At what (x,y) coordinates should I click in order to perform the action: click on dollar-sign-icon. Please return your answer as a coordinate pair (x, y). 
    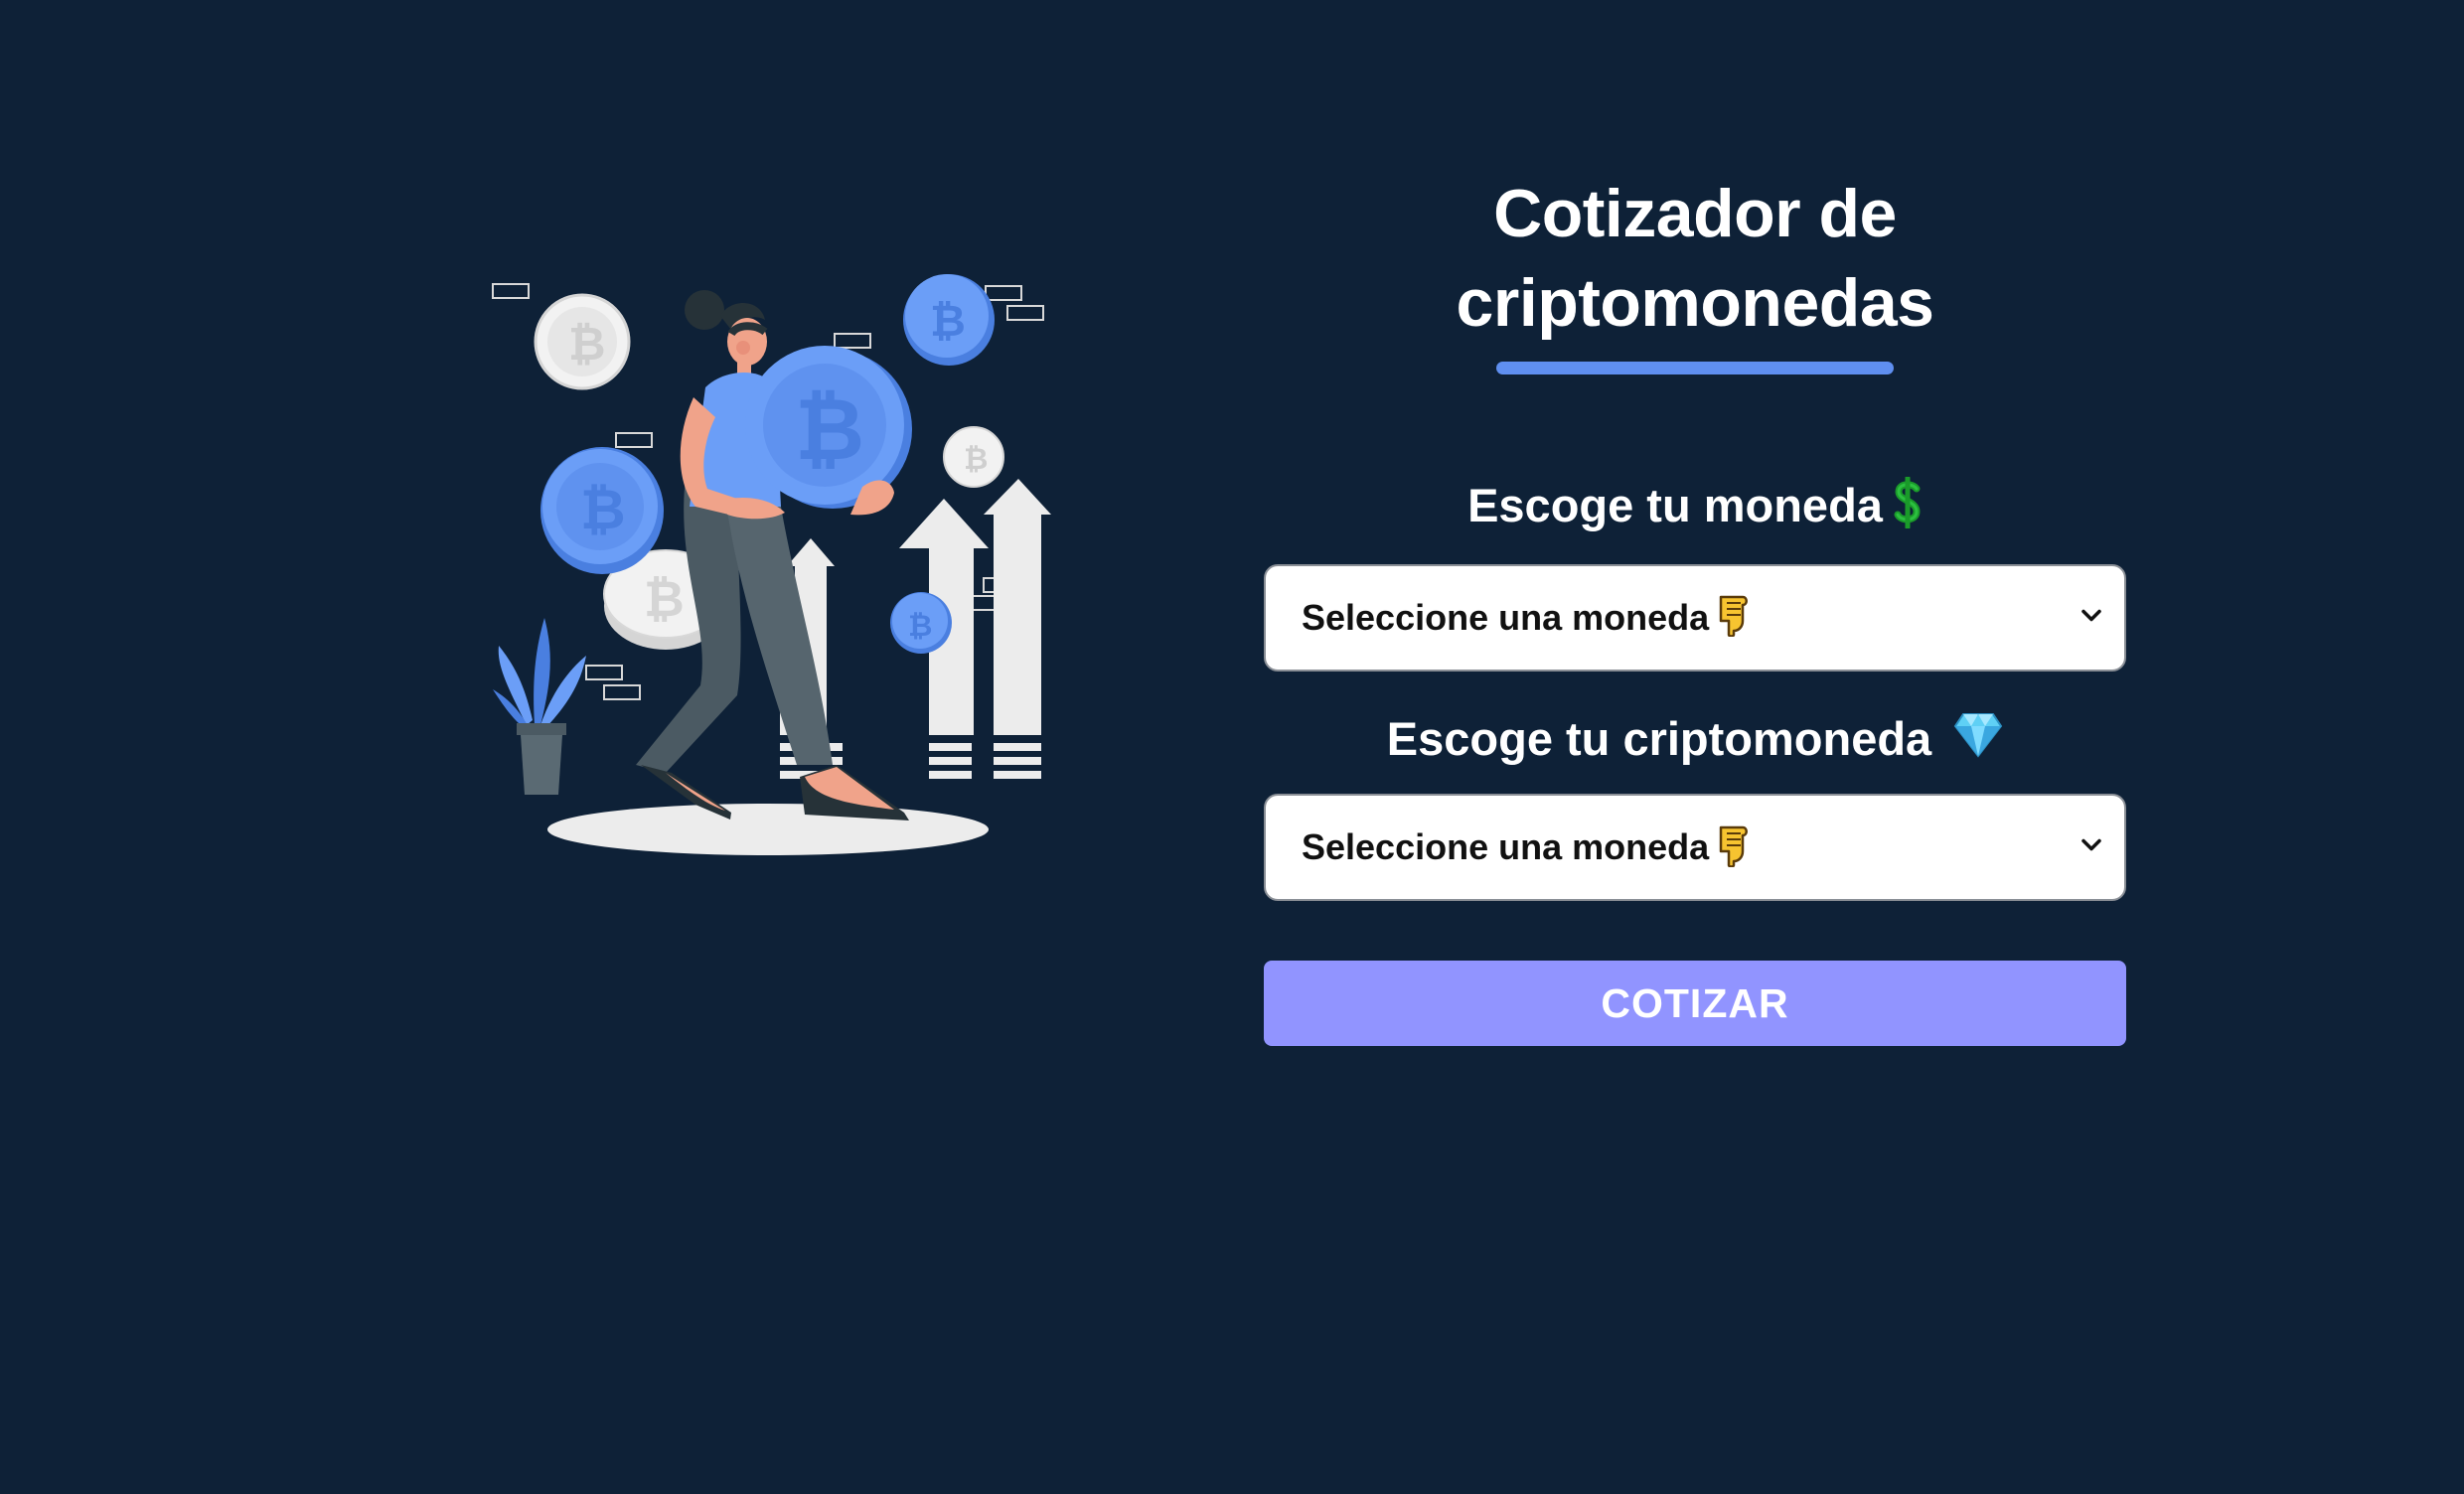
    Looking at the image, I should click on (1908, 509).